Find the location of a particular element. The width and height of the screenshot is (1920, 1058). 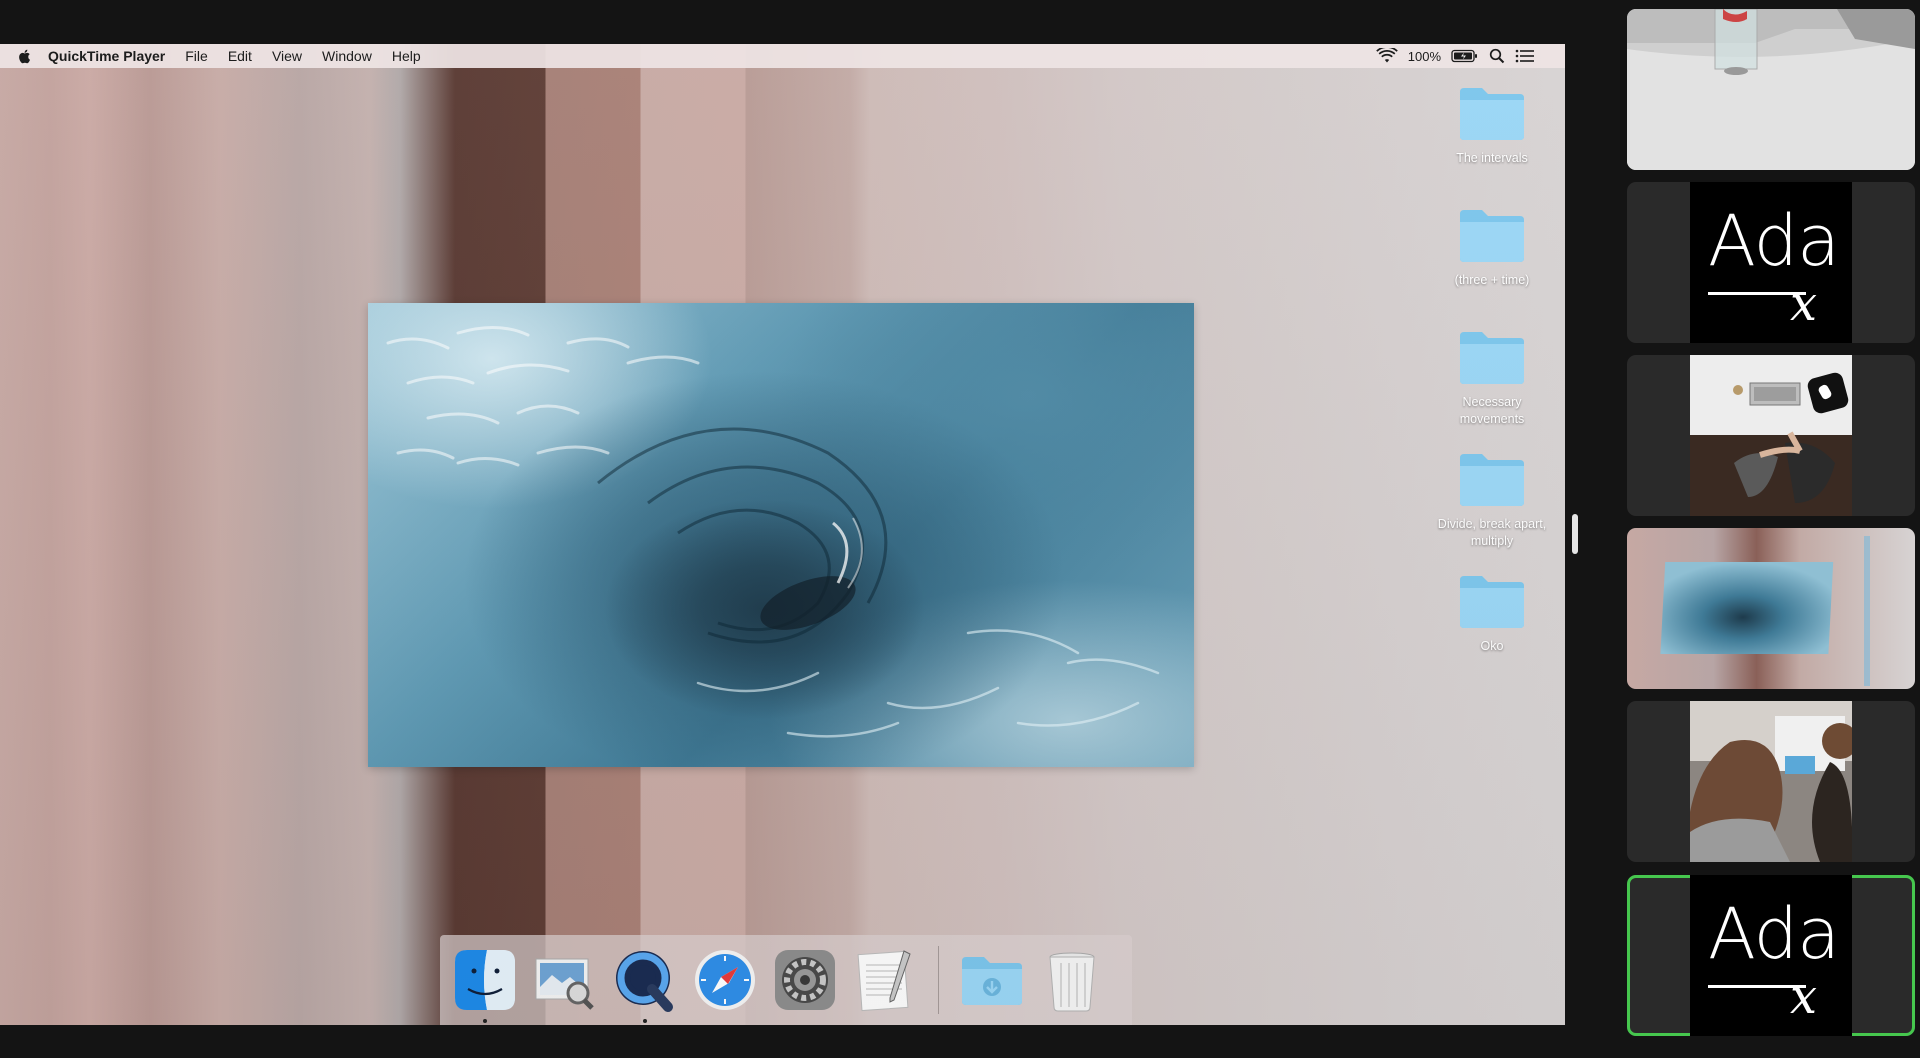

dock-trash is located at coordinates (1072, 980).